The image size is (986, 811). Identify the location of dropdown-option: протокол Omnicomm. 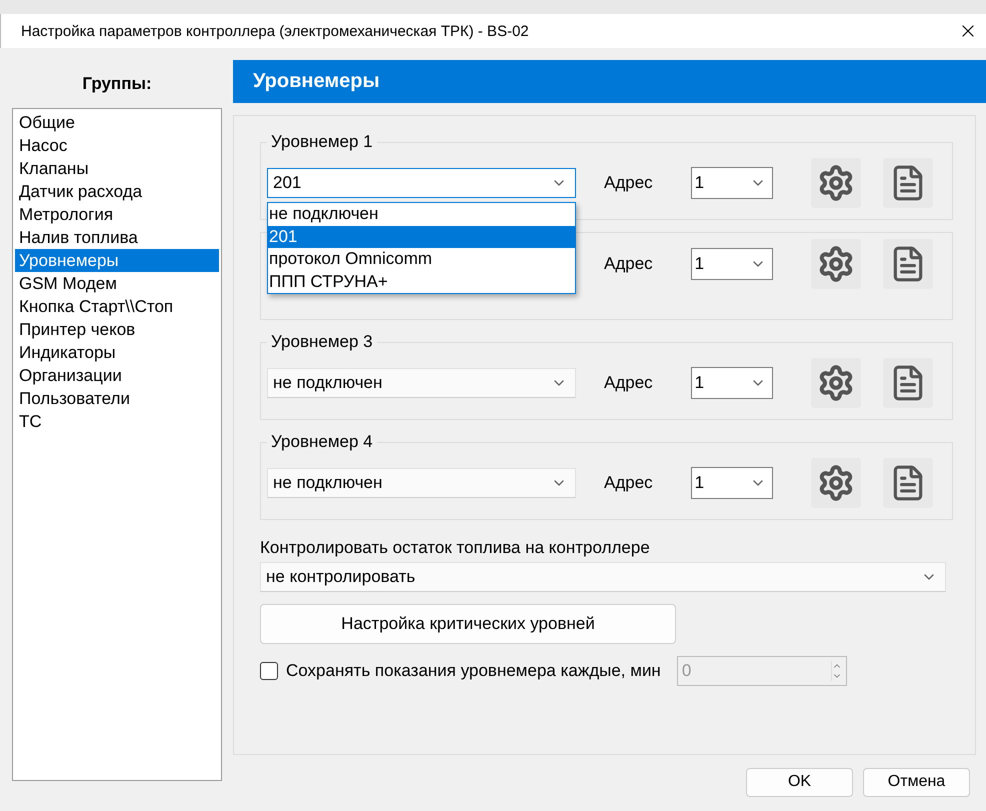
(421, 259).